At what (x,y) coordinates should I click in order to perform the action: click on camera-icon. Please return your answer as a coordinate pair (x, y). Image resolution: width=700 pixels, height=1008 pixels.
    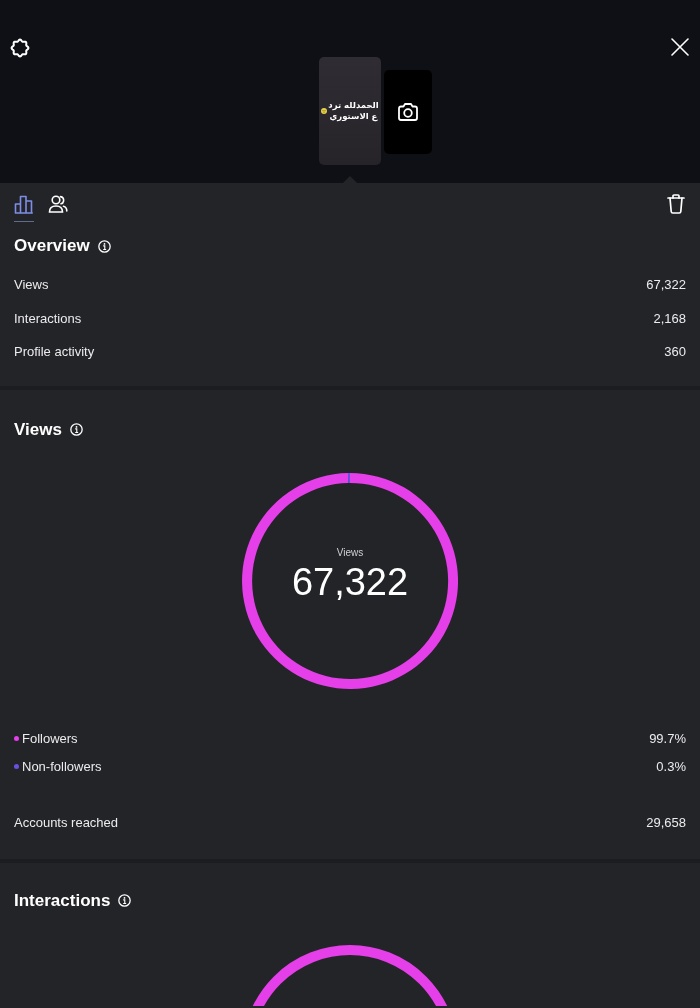
    Looking at the image, I should click on (408, 112).